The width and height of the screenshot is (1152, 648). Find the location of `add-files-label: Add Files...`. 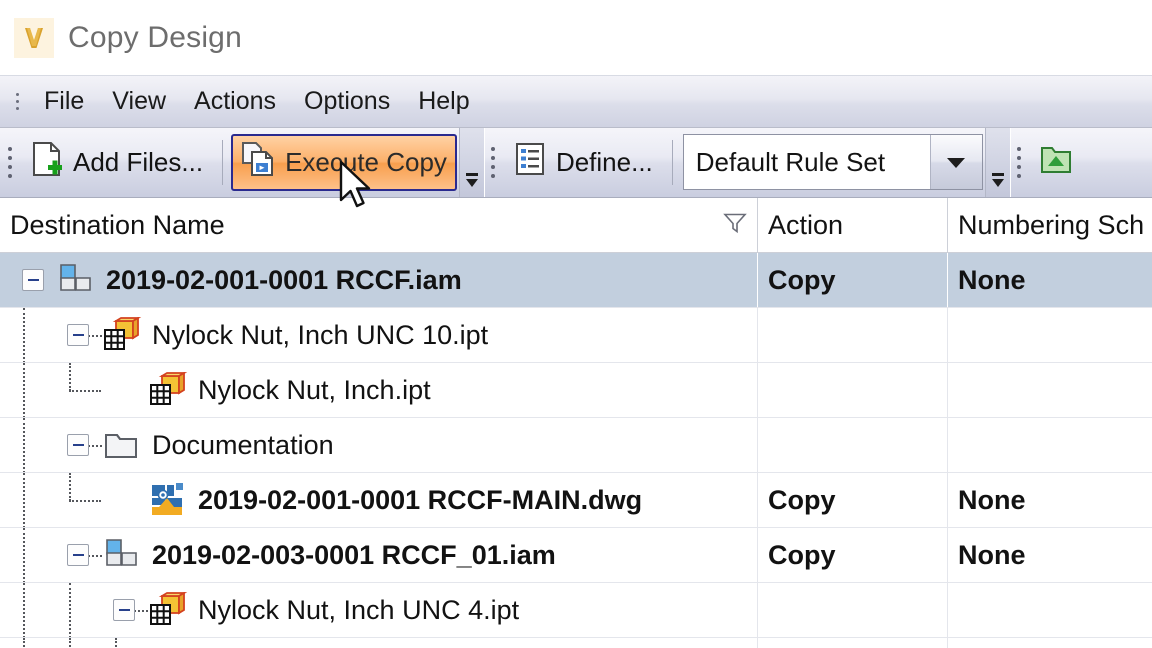

add-files-label: Add Files... is located at coordinates (138, 162).